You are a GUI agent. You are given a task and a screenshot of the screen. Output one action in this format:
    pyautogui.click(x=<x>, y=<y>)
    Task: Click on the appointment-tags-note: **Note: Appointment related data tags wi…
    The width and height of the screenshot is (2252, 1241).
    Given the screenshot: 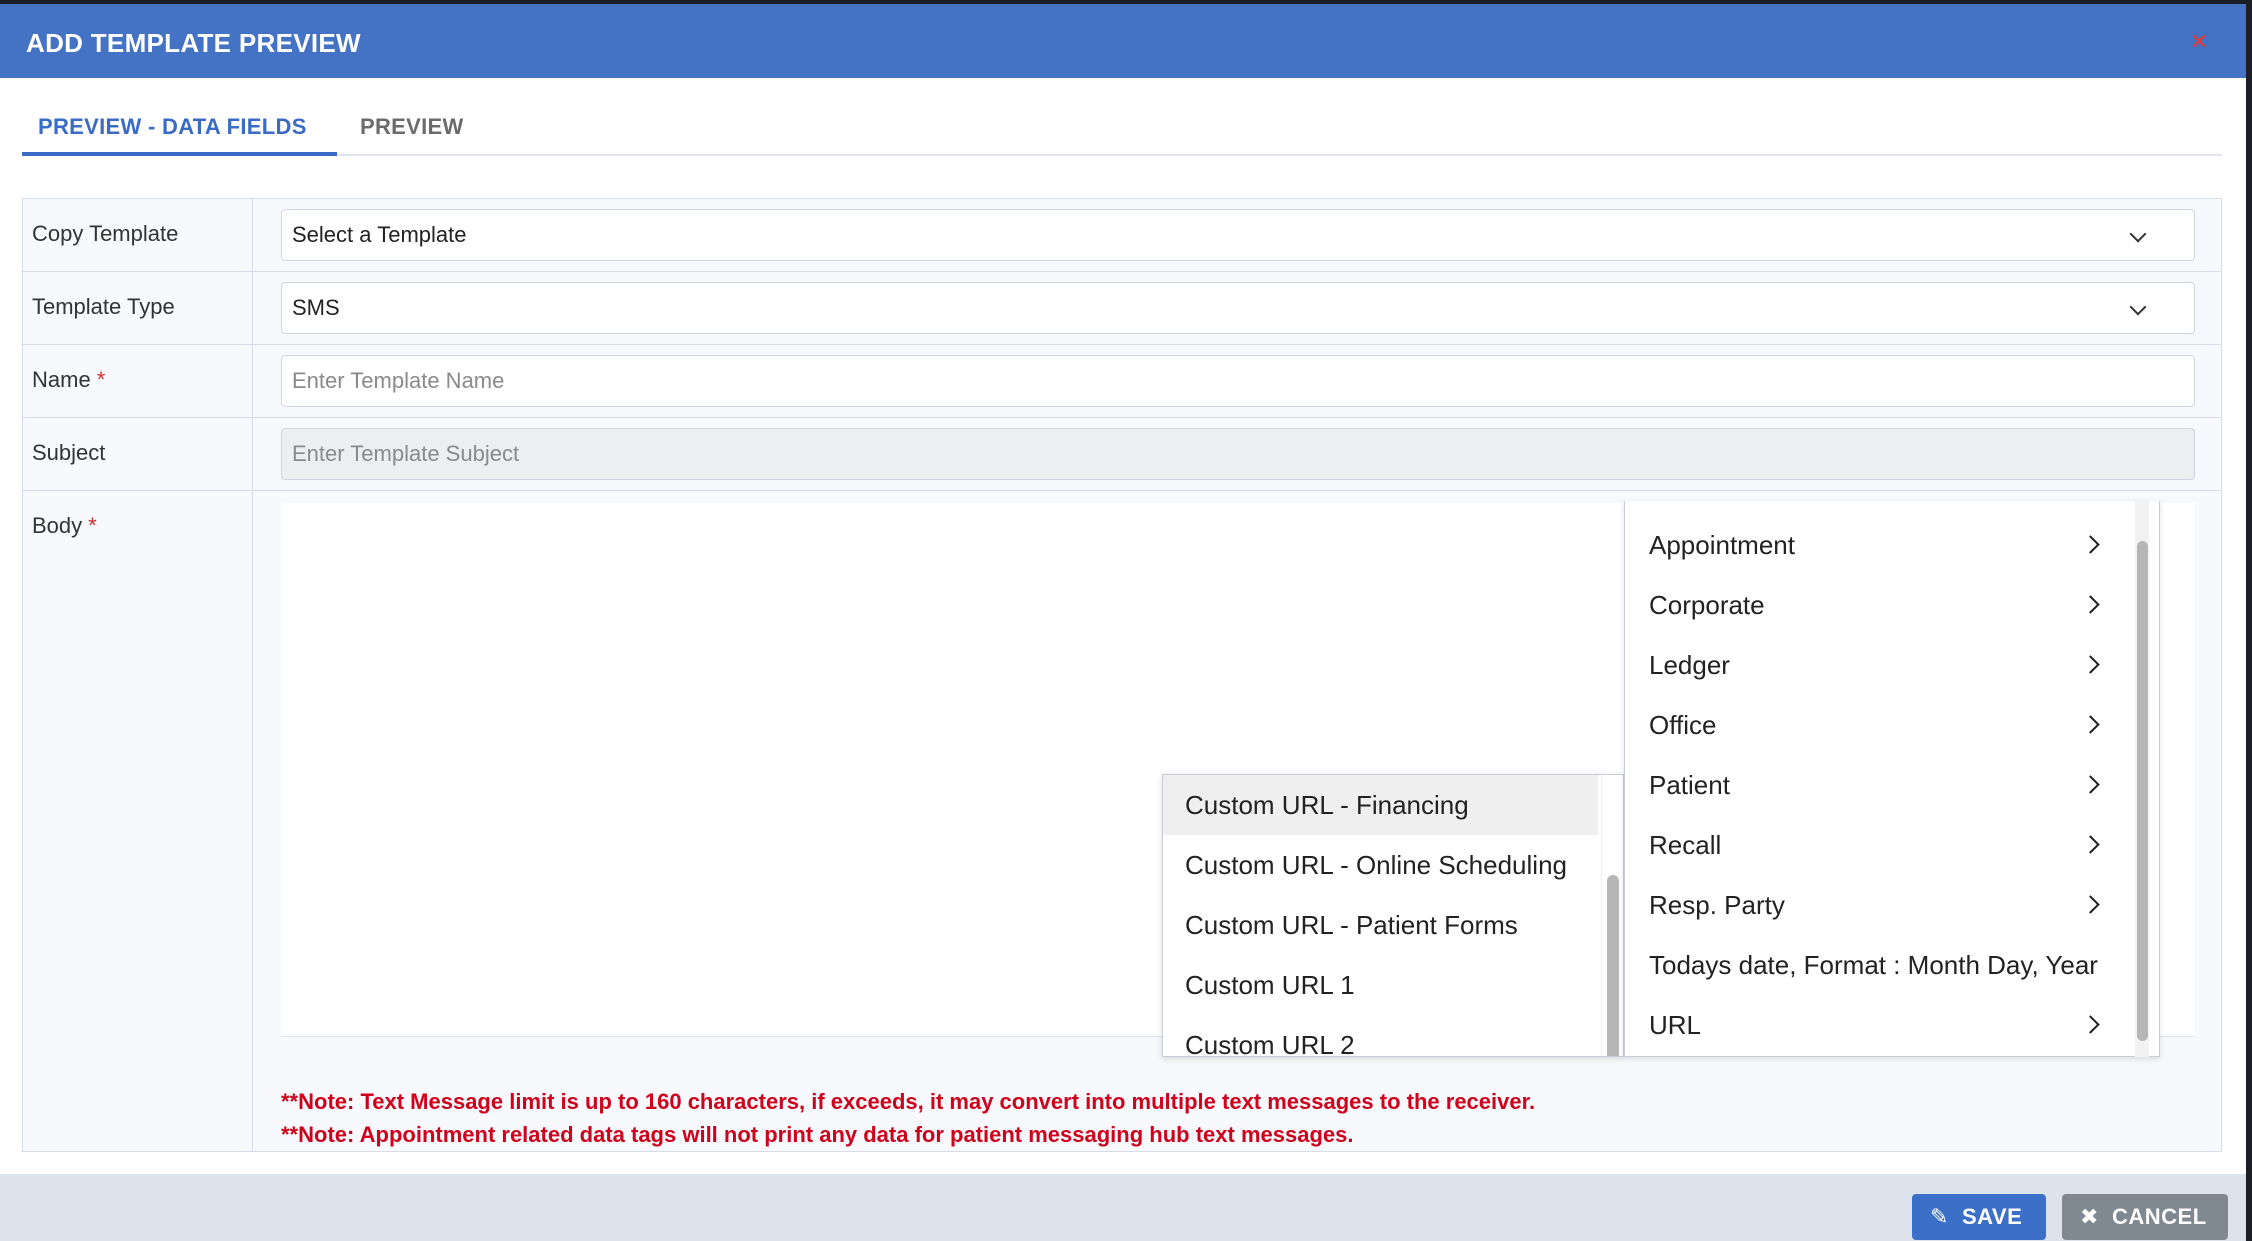 What is the action you would take?
    pyautogui.click(x=817, y=1134)
    